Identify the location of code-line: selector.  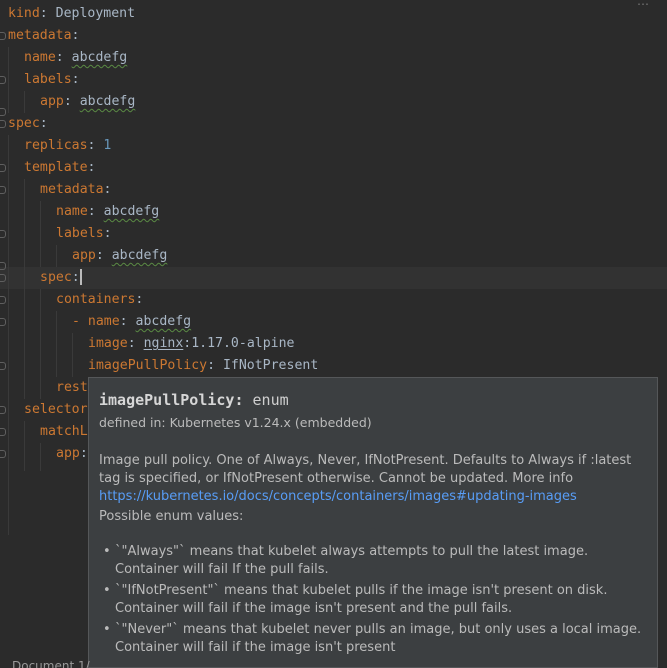
(56, 410).